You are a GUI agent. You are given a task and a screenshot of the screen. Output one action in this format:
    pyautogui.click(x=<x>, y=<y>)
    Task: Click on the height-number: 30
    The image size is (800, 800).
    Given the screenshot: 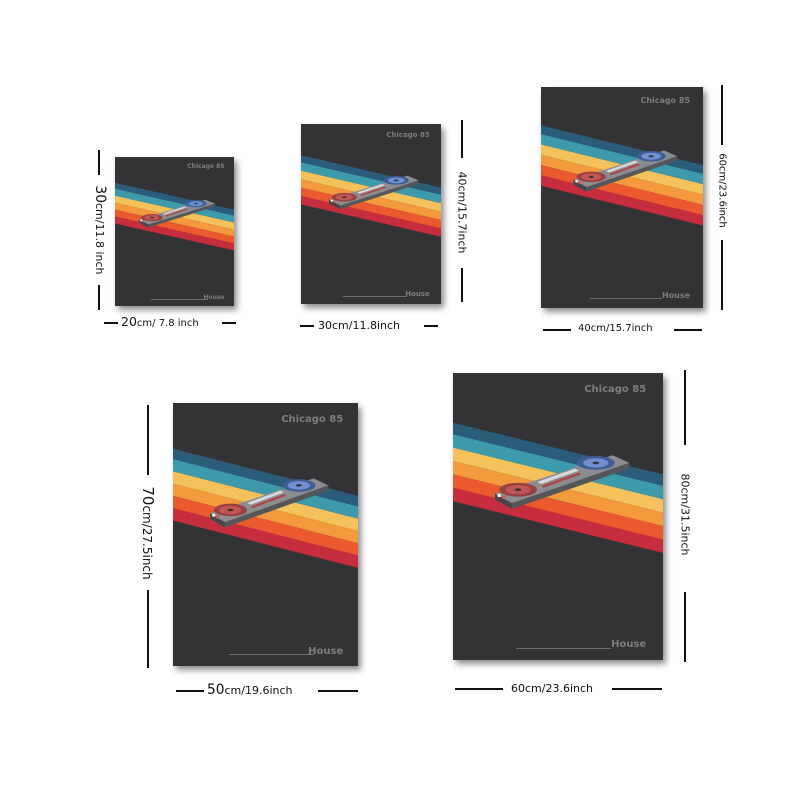 What is the action you would take?
    pyautogui.click(x=100, y=194)
    